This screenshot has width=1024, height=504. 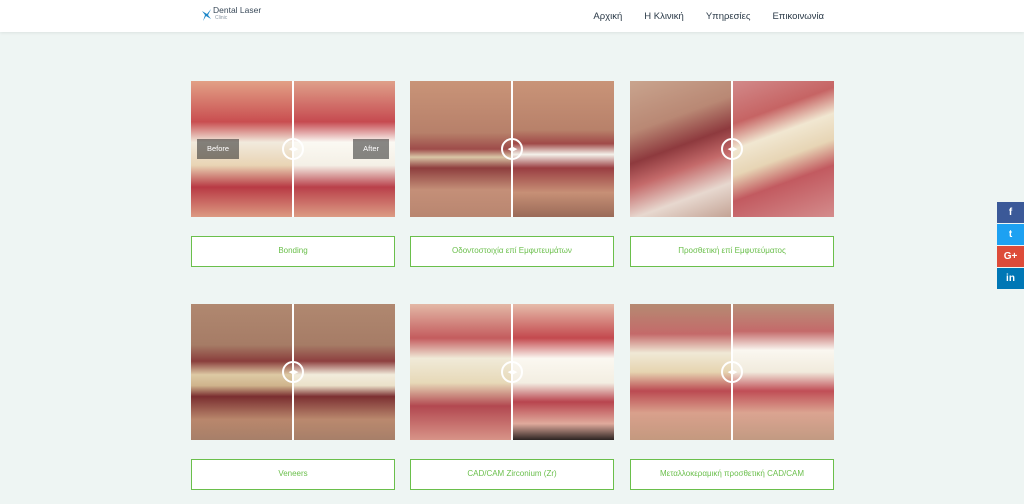 I want to click on service-card: ◀▶ Προσθετική επί Εμφυτεύματος, so click(x=732, y=174).